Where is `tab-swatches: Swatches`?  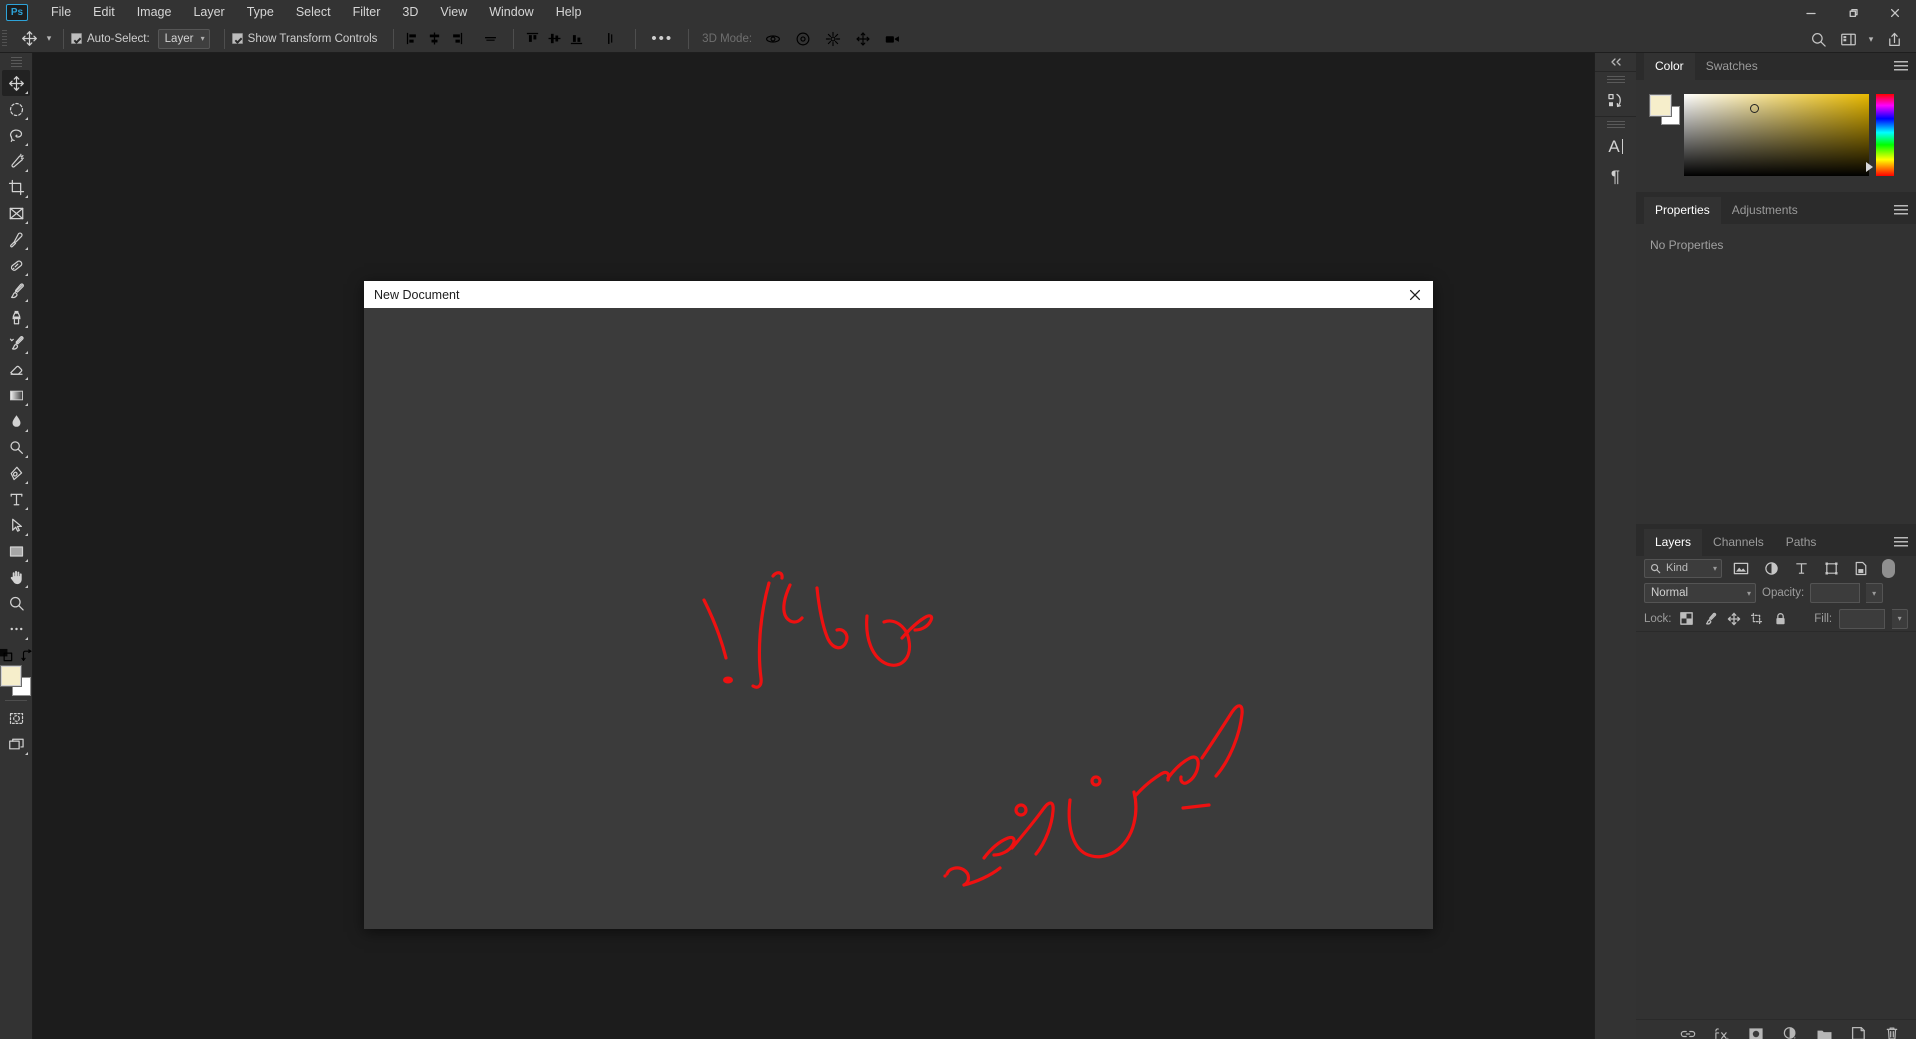 tab-swatches: Swatches is located at coordinates (1732, 66).